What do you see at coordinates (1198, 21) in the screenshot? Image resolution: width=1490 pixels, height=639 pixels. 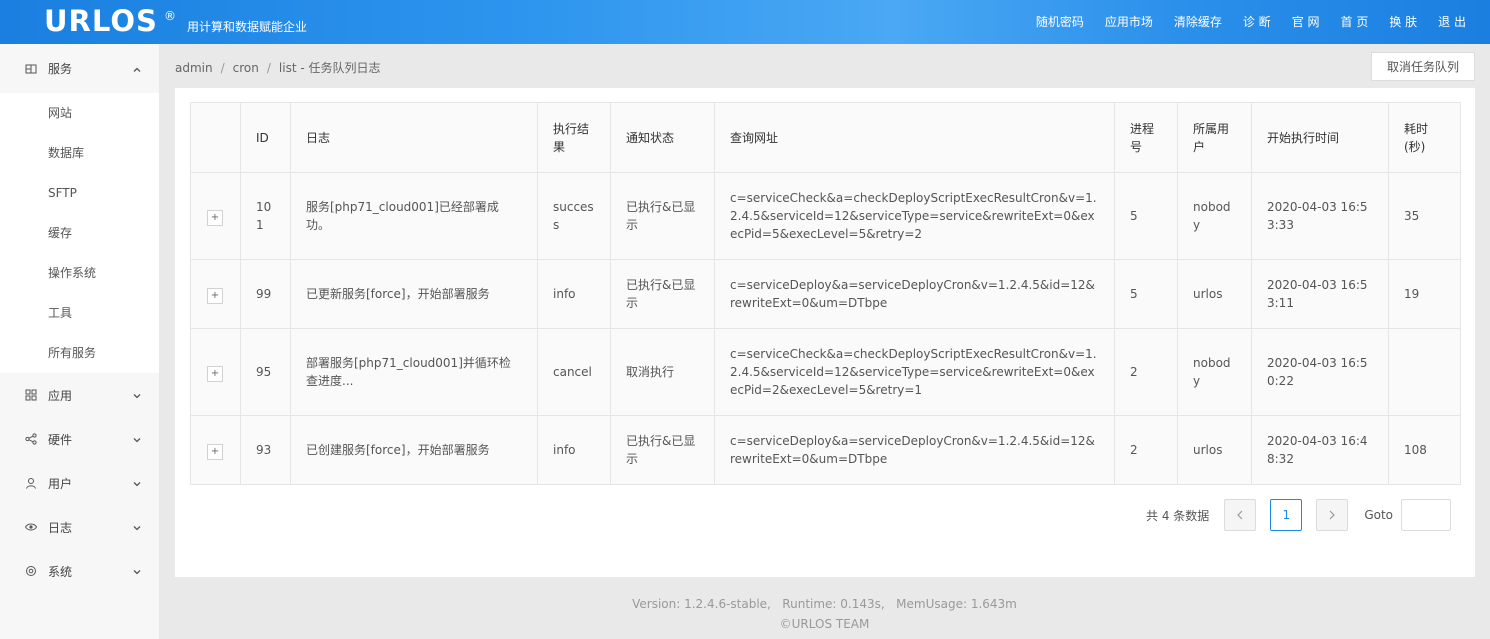 I see `nav-clear-cache: 清除缓存` at bounding box center [1198, 21].